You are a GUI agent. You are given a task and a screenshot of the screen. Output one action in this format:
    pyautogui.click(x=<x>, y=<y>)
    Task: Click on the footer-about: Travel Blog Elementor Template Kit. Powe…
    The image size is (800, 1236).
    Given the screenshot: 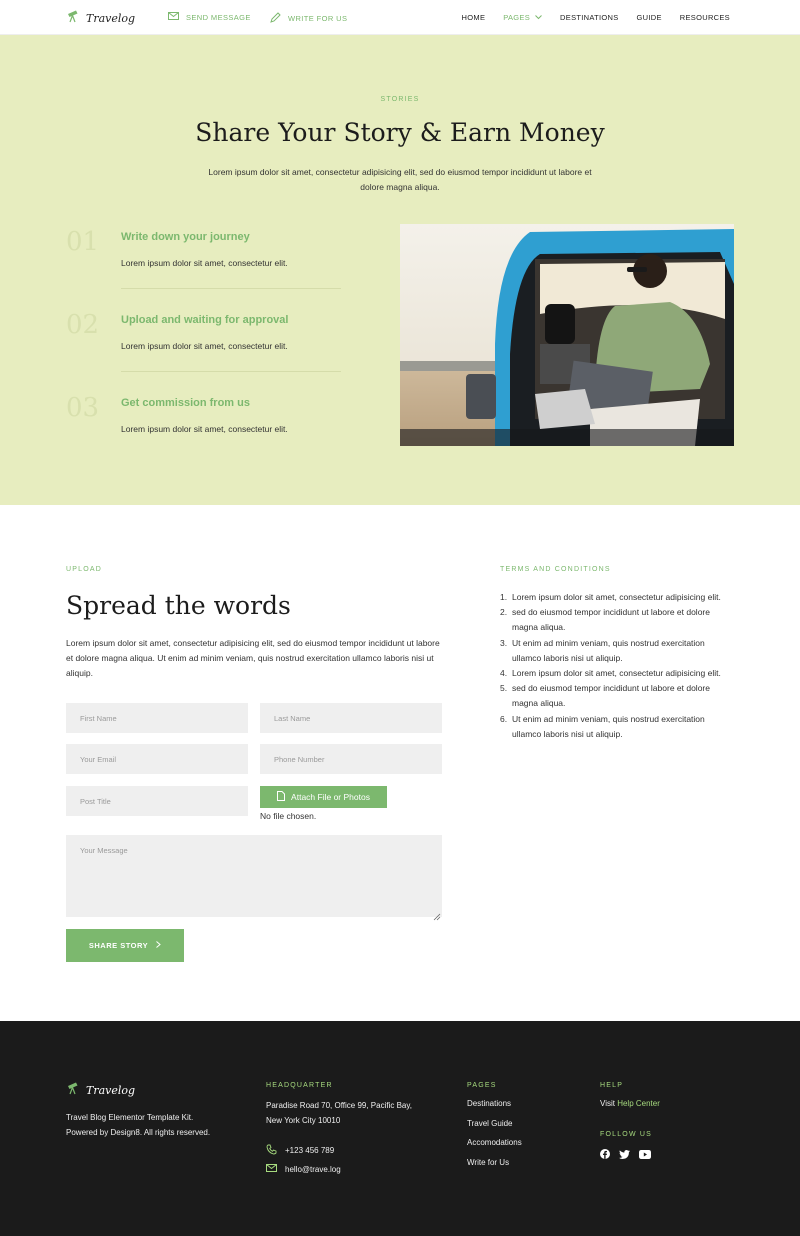 What is the action you would take?
    pyautogui.click(x=138, y=1125)
    